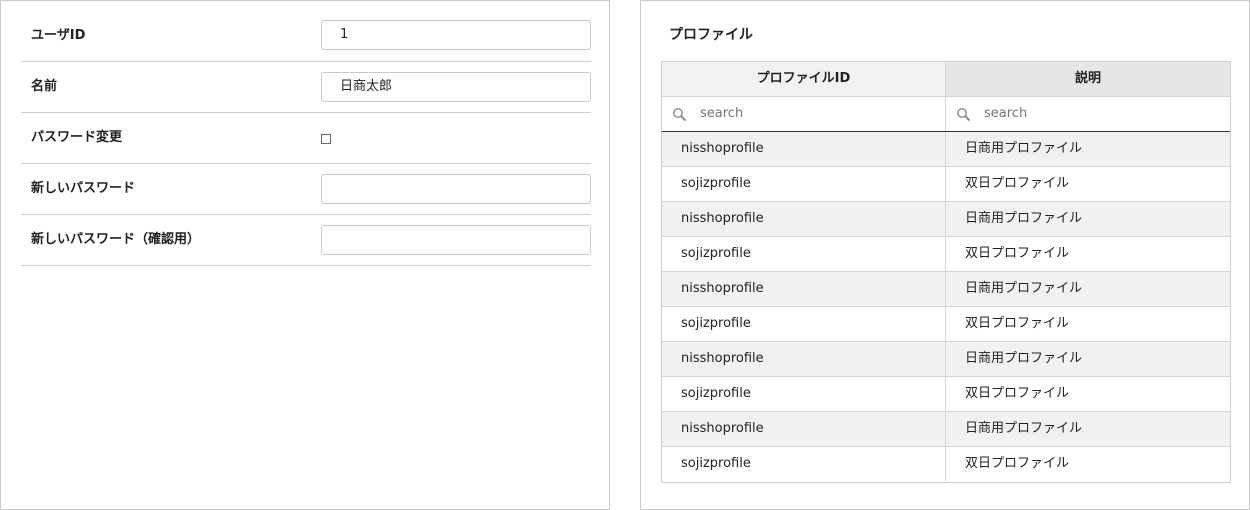 The image size is (1250, 510). I want to click on confirm-password-input, so click(456, 240).